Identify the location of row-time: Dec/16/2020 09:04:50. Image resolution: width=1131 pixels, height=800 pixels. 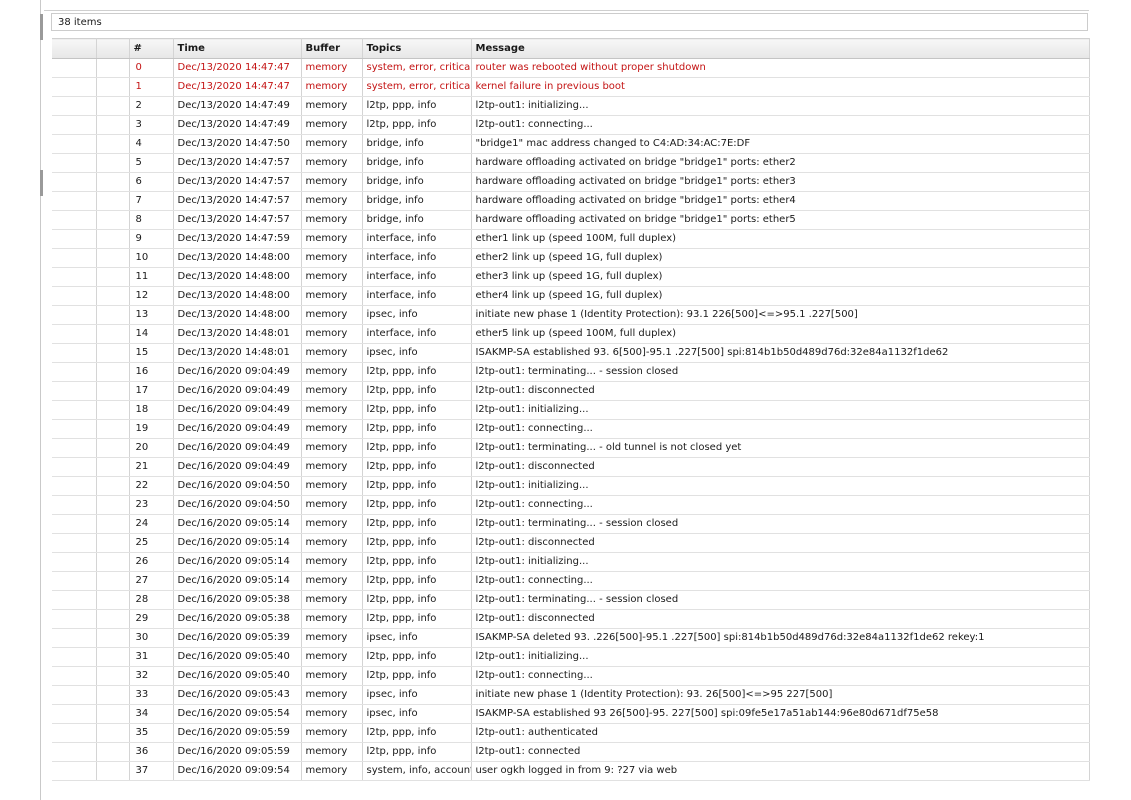
(237, 505).